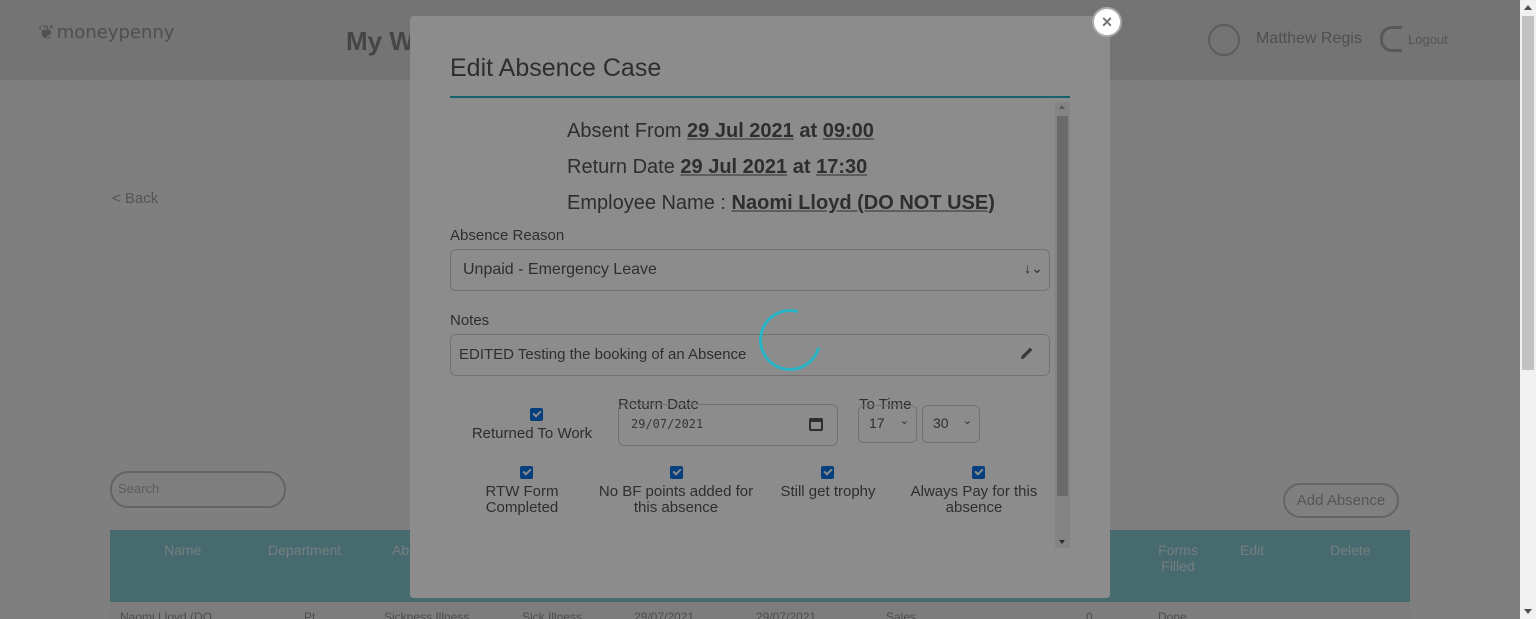 The width and height of the screenshot is (1536, 619). I want to click on scroll-up-icon, so click(1528, 7).